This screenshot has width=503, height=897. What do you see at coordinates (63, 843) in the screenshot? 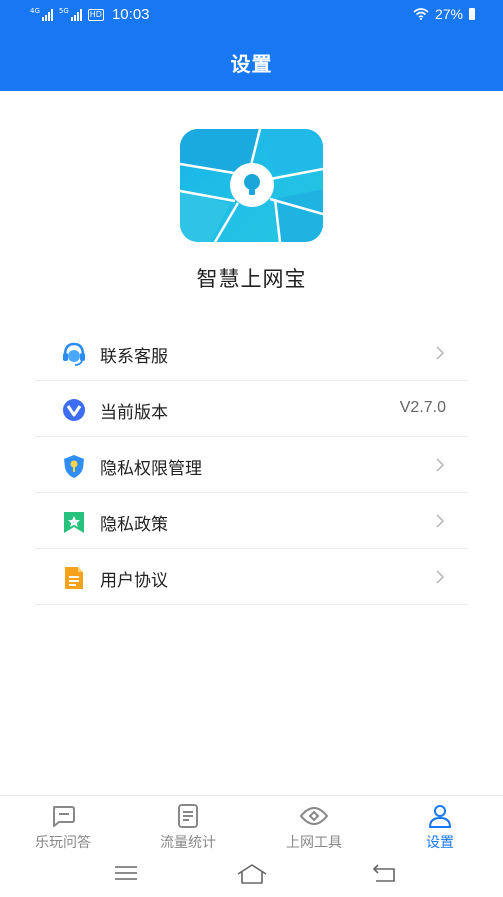
I see `tab-label: 乐玩问答` at bounding box center [63, 843].